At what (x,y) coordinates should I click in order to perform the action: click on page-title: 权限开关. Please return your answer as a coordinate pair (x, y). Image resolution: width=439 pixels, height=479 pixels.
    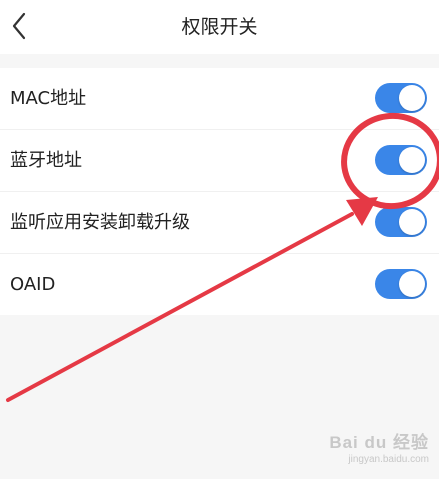
    Looking at the image, I should click on (219, 27).